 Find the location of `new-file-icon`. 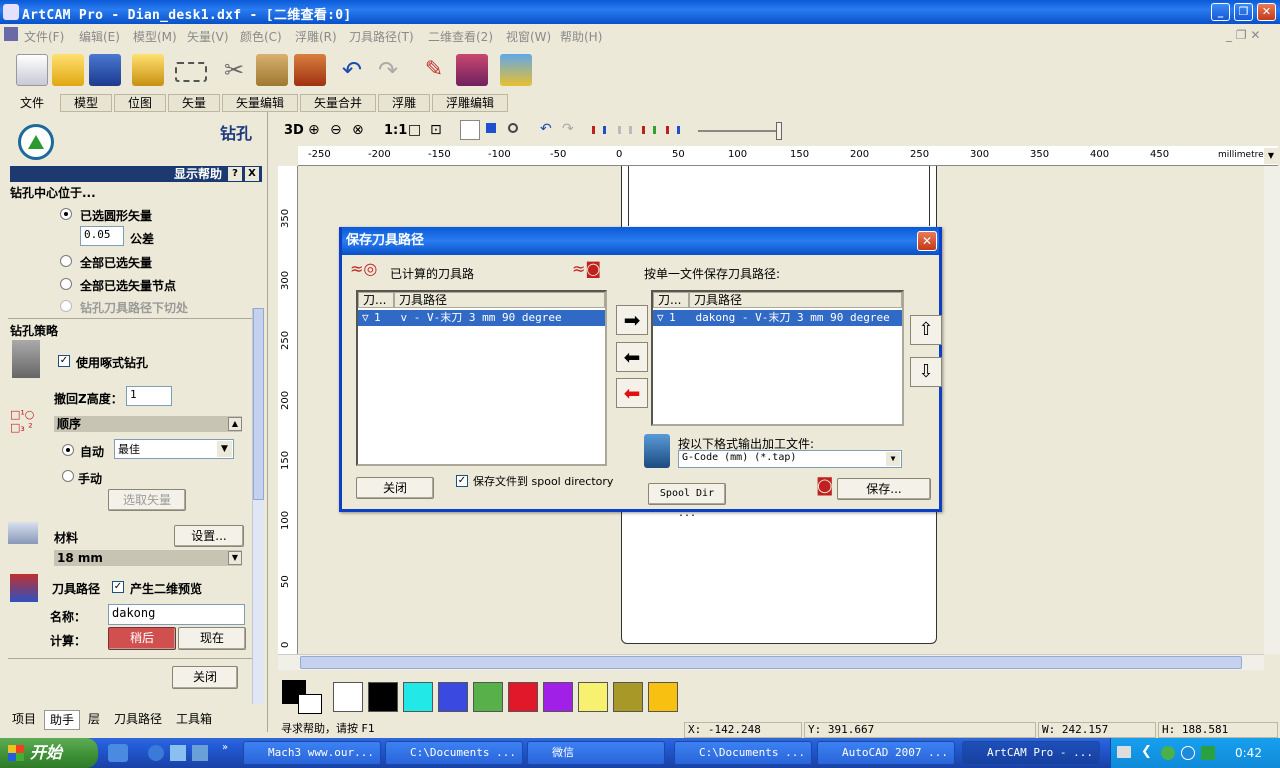

new-file-icon is located at coordinates (32, 70).